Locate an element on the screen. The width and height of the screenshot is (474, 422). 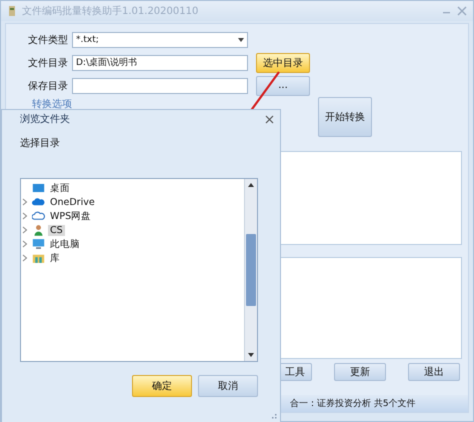
toolbar-button: 更新 is located at coordinates (360, 372).